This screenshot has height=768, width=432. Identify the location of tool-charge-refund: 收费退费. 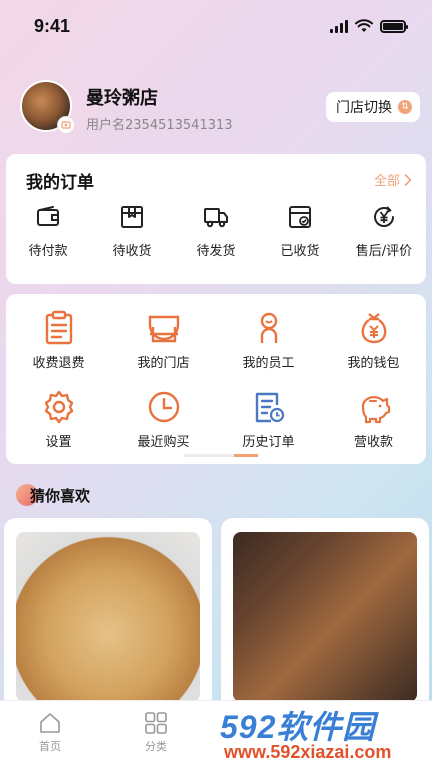
(58, 340).